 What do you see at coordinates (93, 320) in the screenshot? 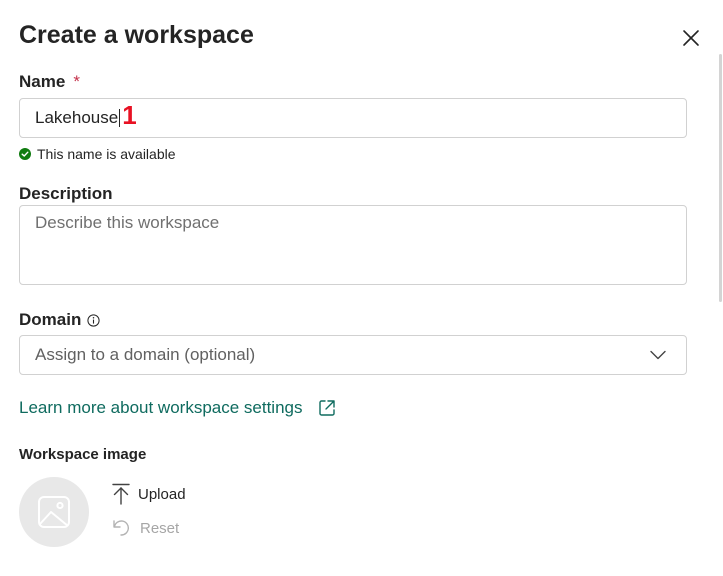
I see `info-icon` at bounding box center [93, 320].